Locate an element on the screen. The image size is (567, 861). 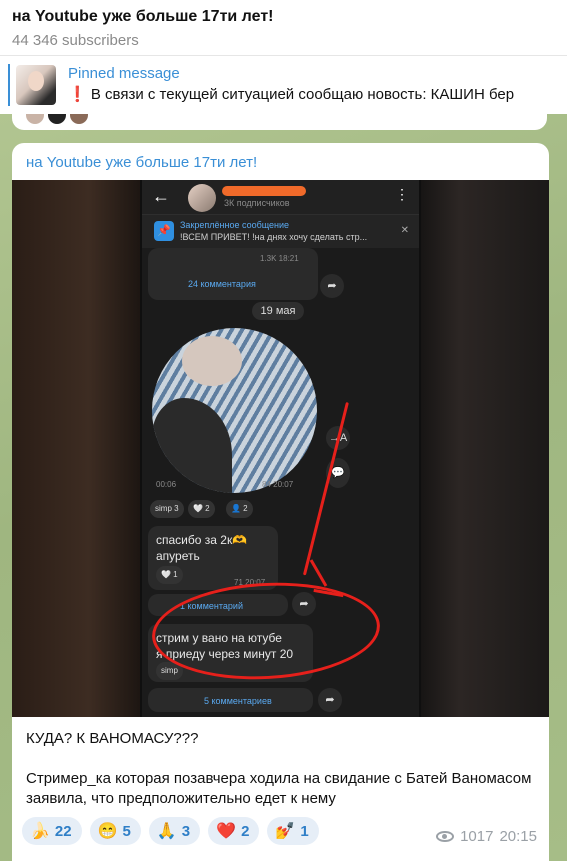
heart-icon: ❤️ is located at coordinates (226, 831).